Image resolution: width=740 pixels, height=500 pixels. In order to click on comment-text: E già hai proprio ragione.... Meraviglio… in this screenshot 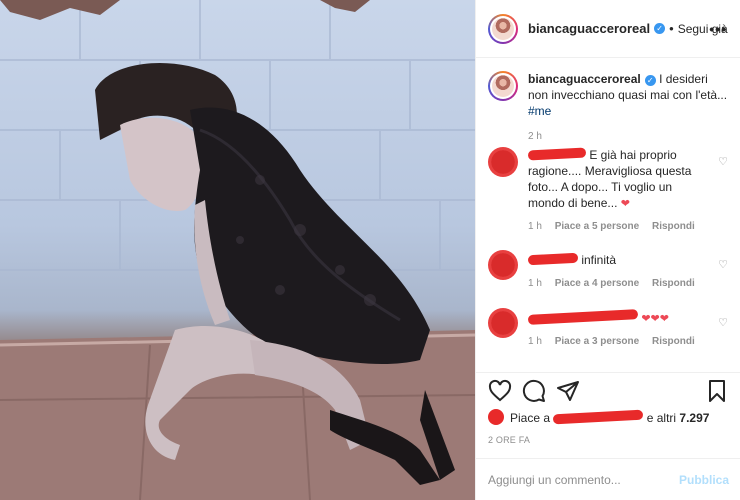, I will do `click(612, 179)`.